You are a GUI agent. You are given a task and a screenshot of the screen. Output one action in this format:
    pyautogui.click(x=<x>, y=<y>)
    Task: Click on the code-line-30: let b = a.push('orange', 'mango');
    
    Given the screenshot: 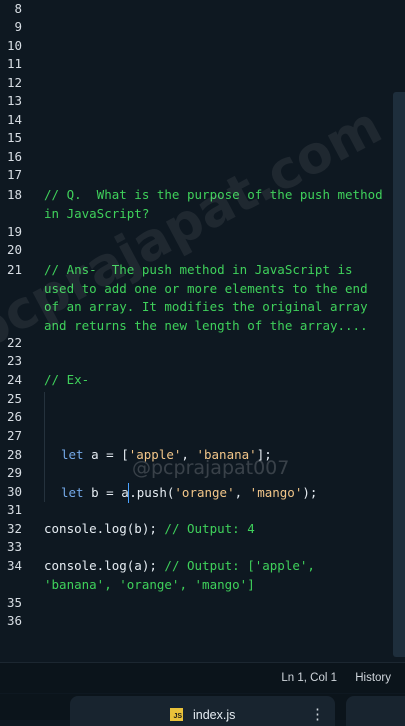 What is the action you would take?
    pyautogui.click(x=233, y=493)
    